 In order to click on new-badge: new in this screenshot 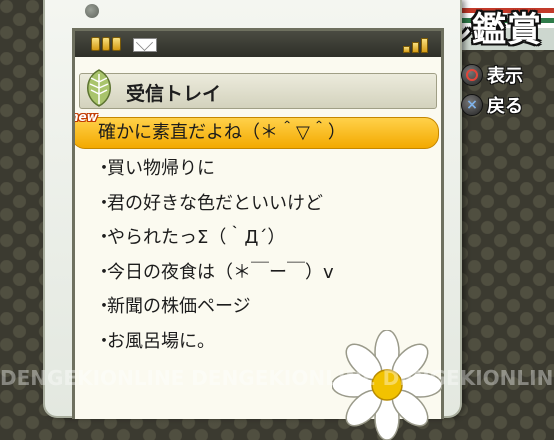, I will do `click(85, 117)`.